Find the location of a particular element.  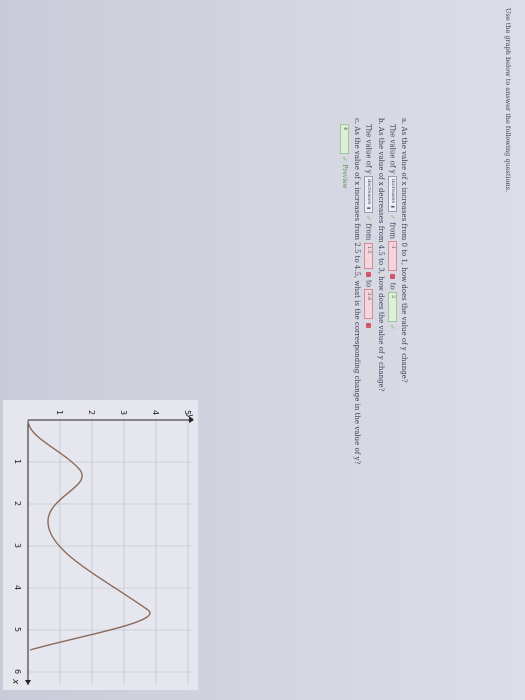

question-c-answer-row: 4 ✓ Preview is located at coordinates (344, 156).